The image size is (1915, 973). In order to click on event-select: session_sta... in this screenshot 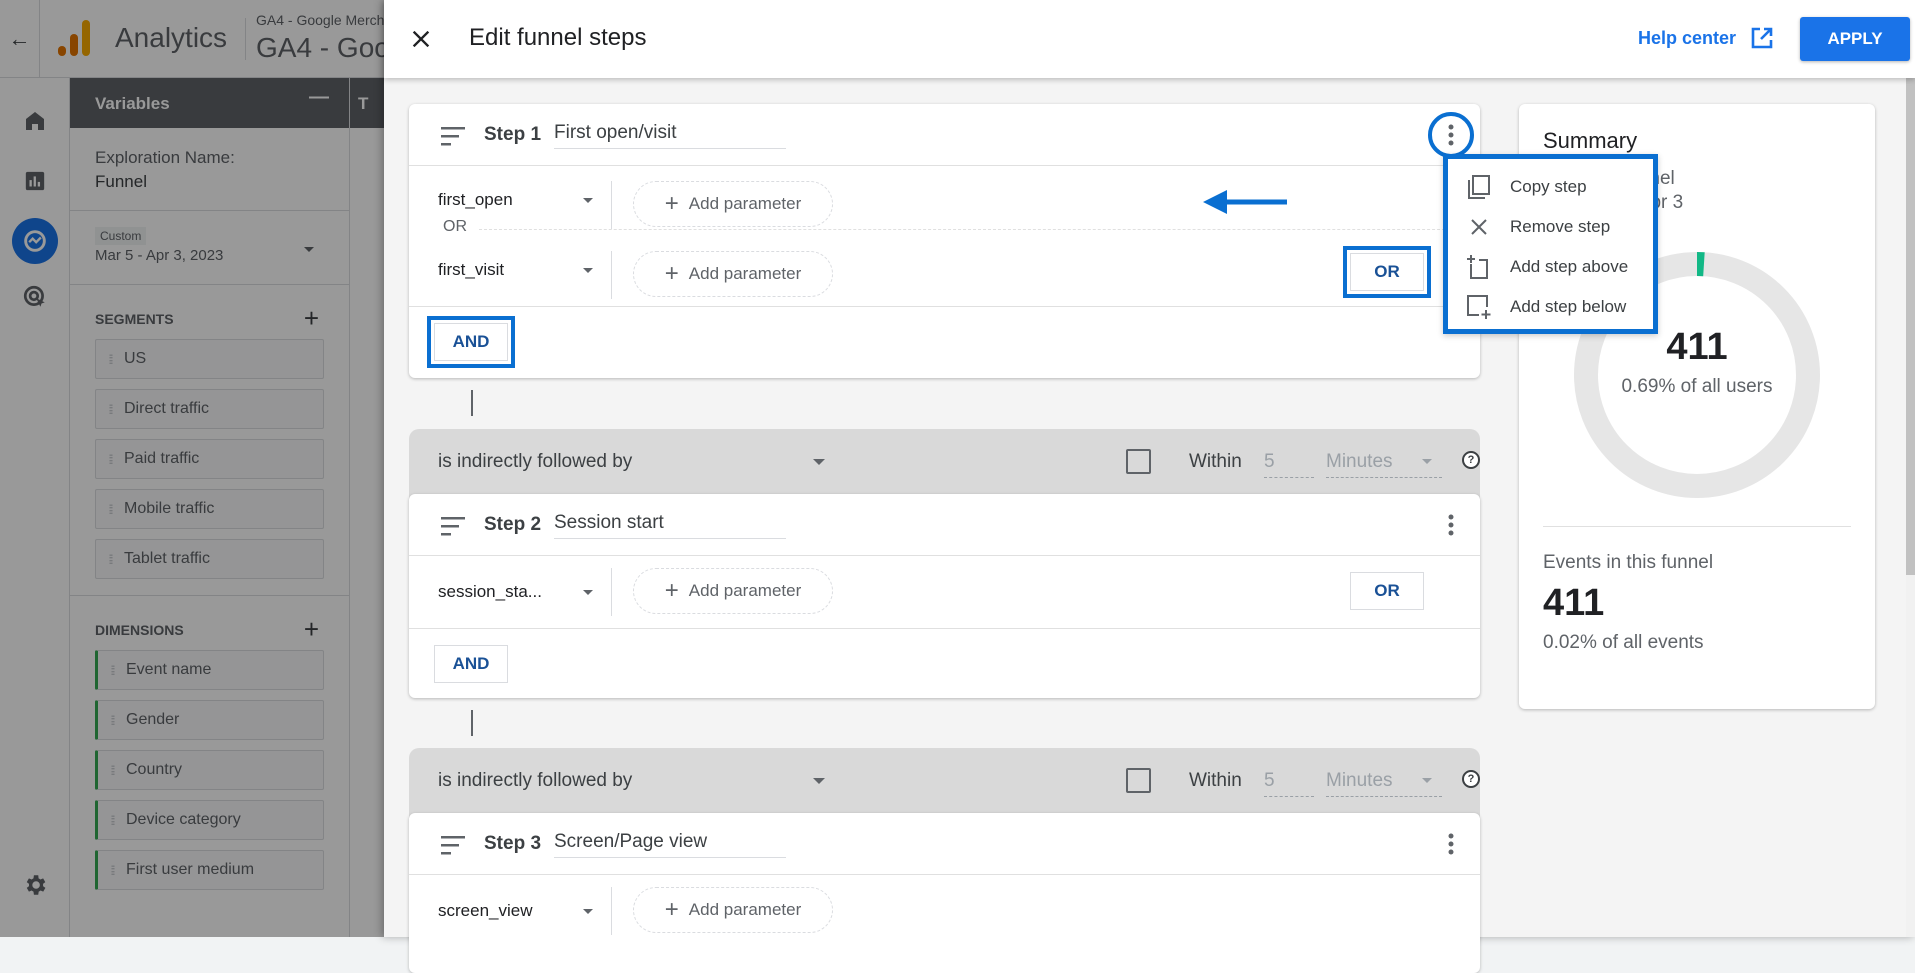, I will do `click(518, 592)`.